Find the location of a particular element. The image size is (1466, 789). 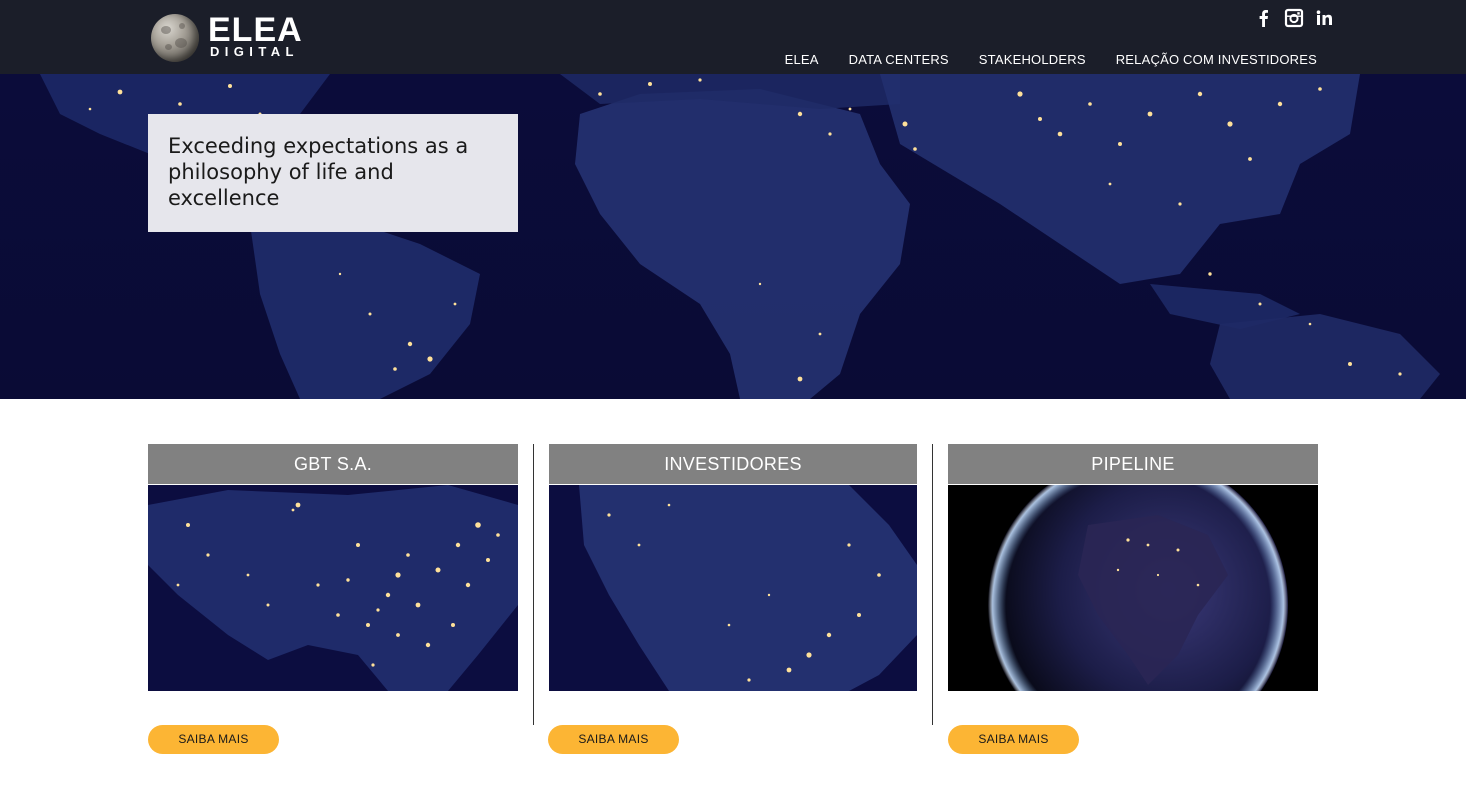

nav-item-investor-relations: RELAÇÃO COM INVESTIDORES is located at coordinates (1216, 60).